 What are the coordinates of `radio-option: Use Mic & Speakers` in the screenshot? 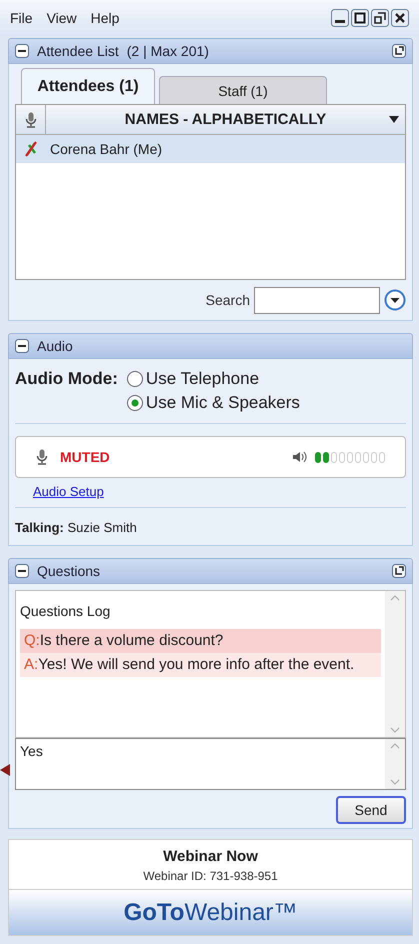 It's located at (213, 403).